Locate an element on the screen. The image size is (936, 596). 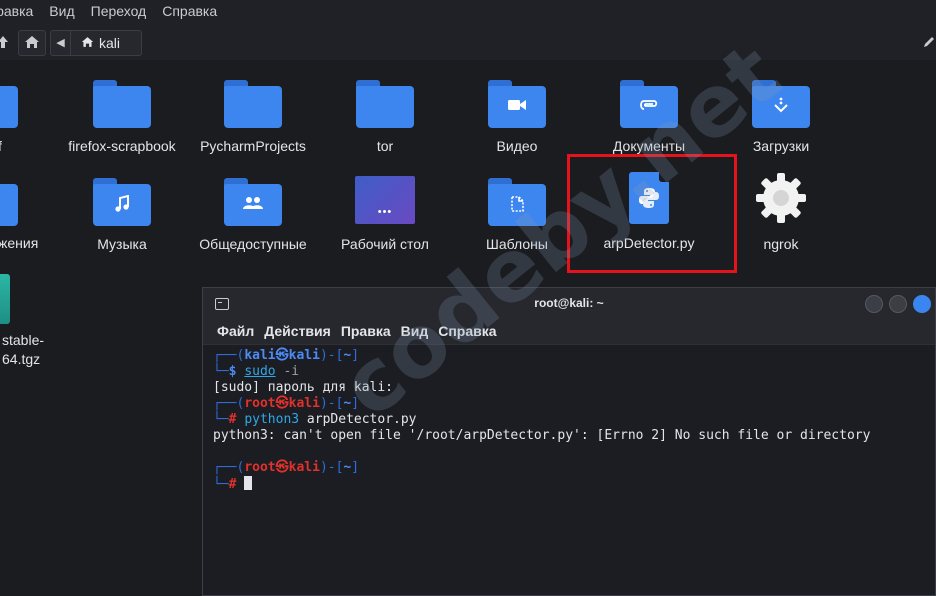
home-button is located at coordinates (32, 43).